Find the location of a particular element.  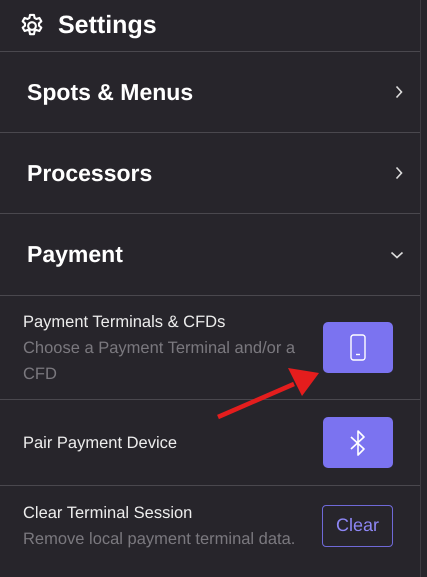

clear-button: Clear is located at coordinates (357, 525).